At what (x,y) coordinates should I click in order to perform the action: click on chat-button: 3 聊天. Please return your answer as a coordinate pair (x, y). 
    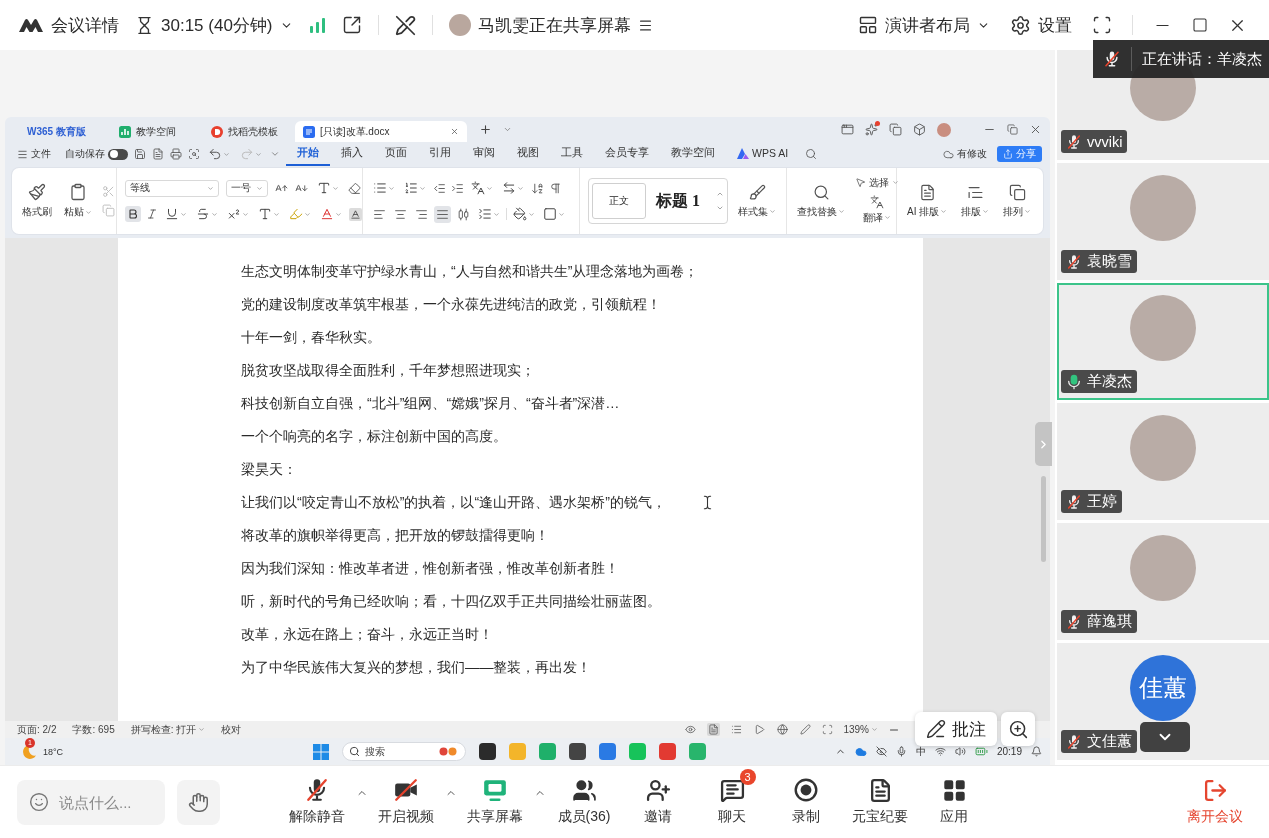
    Looking at the image, I should click on (732, 797).